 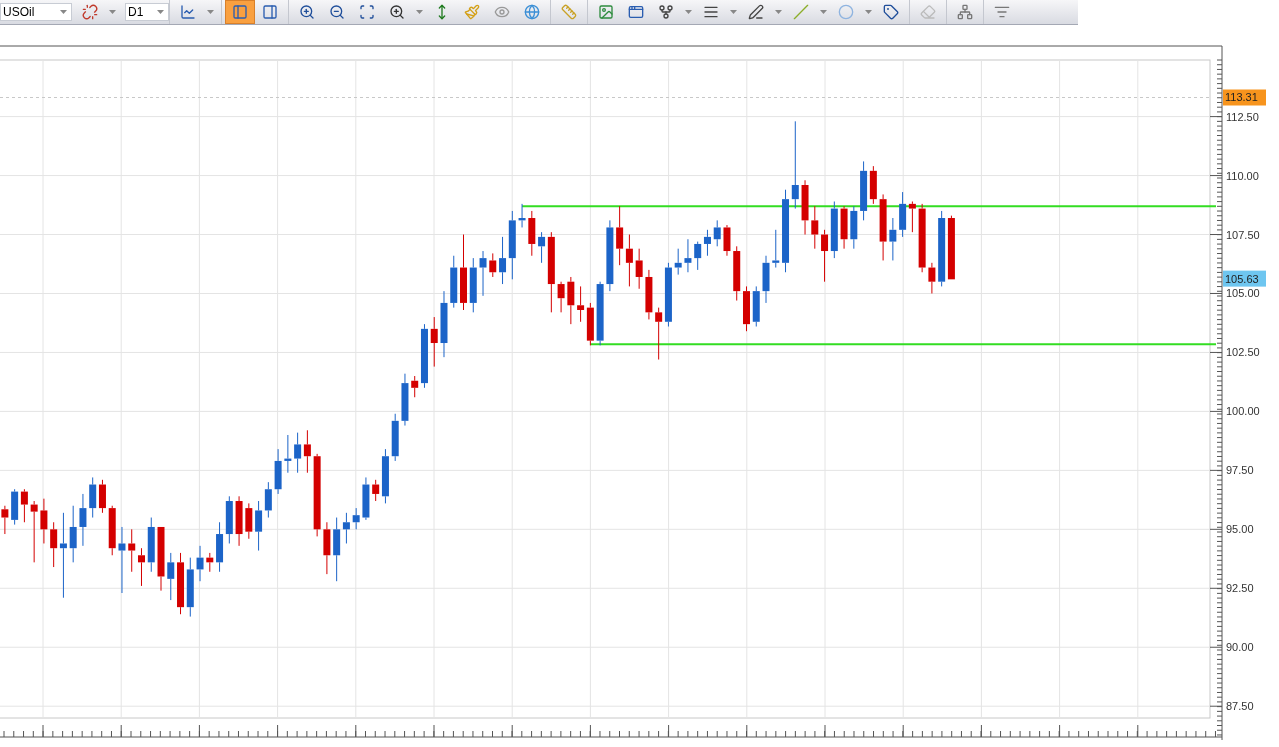 I want to click on label-icon, so click(x=891, y=12).